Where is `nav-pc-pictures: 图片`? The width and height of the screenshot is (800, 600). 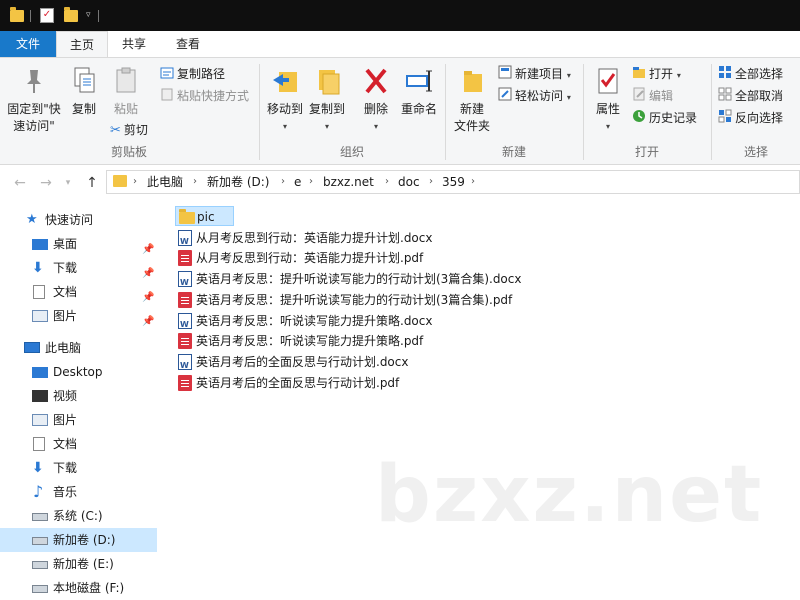
nav-pc-pictures: 图片 is located at coordinates (78, 420).